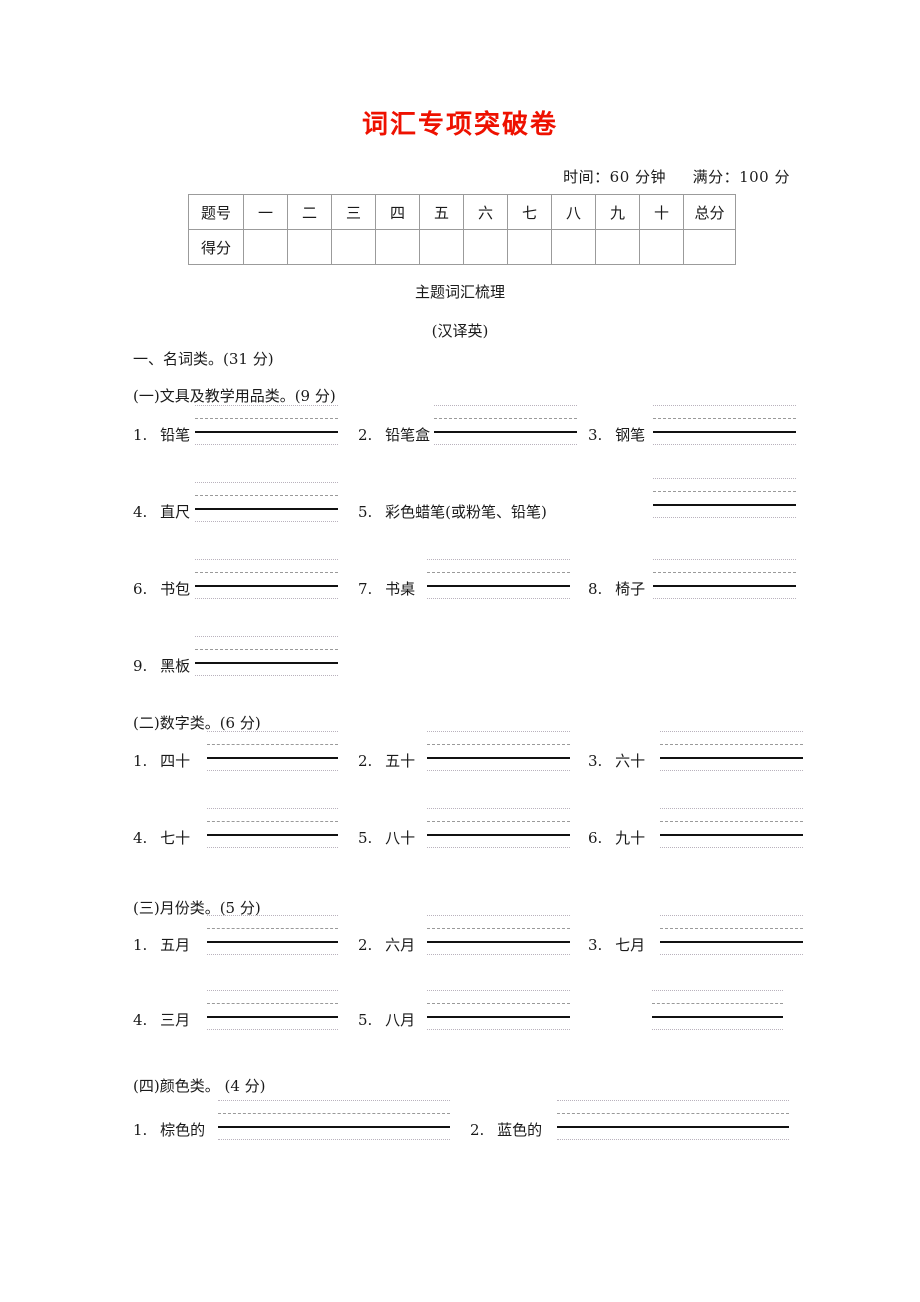 Image resolution: width=920 pixels, height=1302 pixels. I want to click on theme-vocabulary-heading: 主题词汇梳理, so click(459, 292).